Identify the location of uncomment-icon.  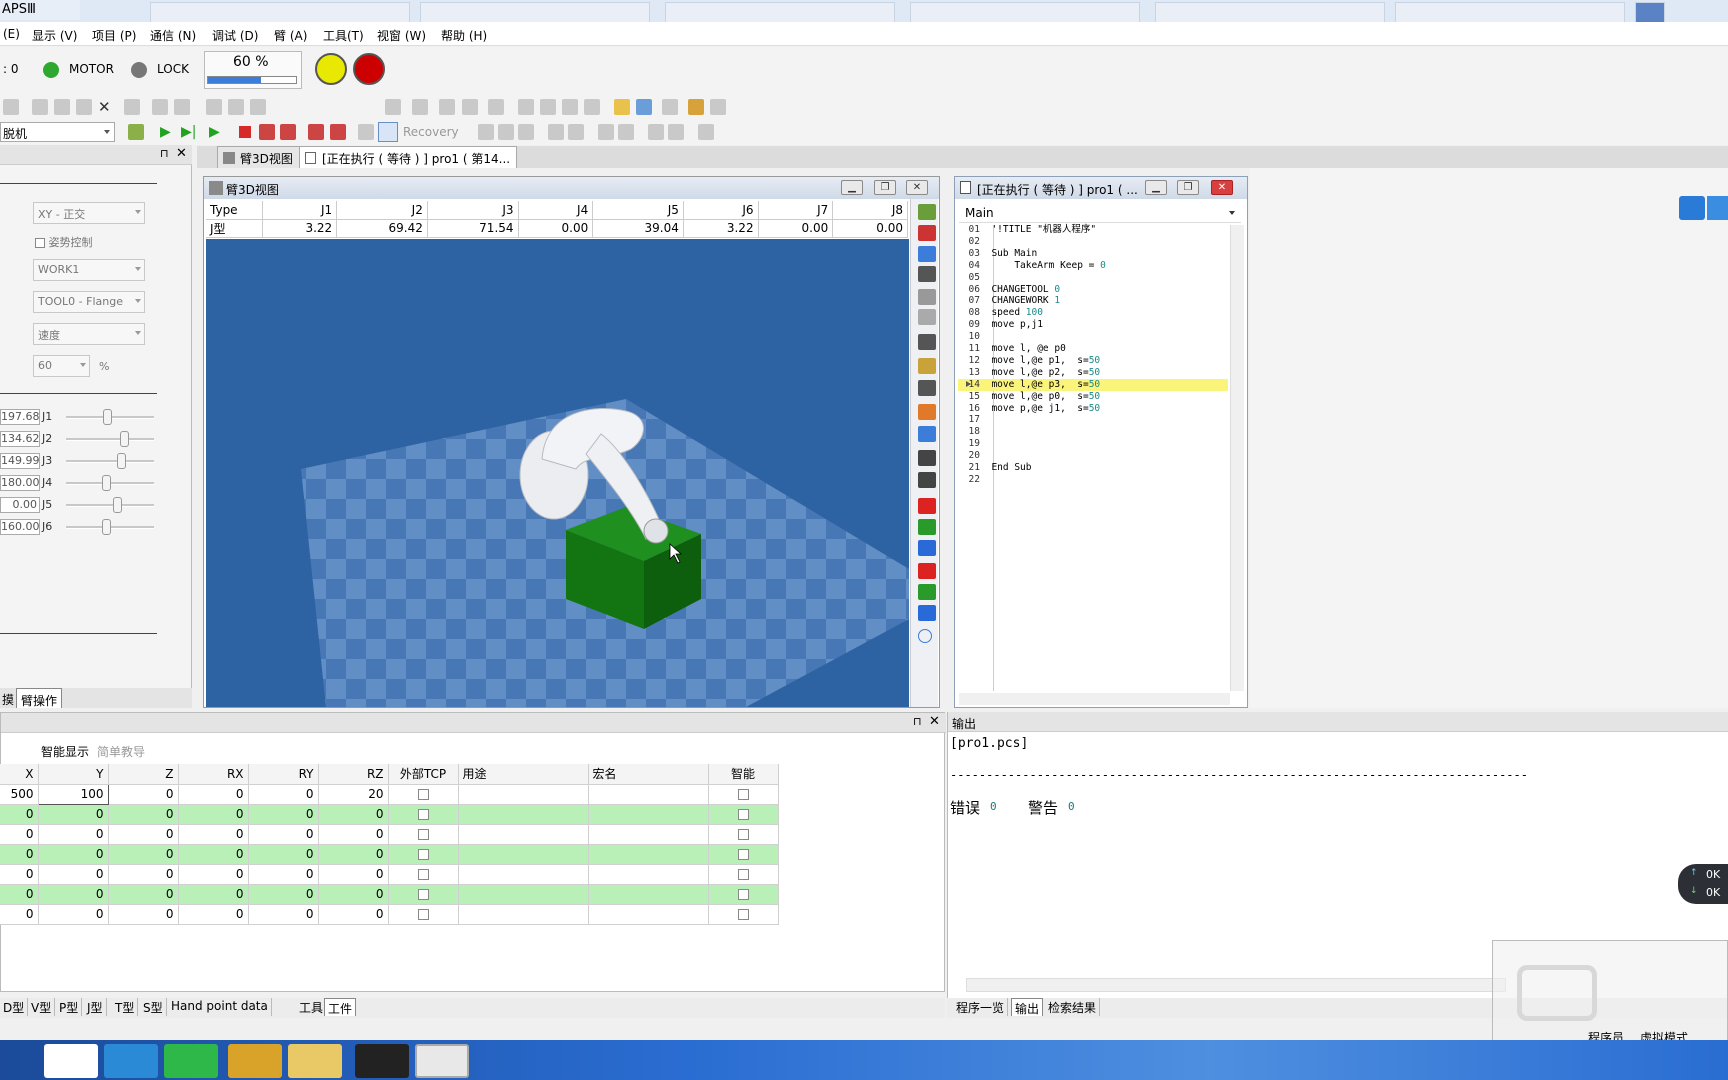
(496, 107).